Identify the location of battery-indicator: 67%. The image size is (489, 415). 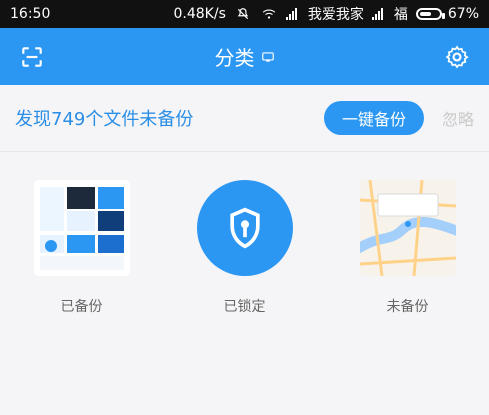
(447, 14).